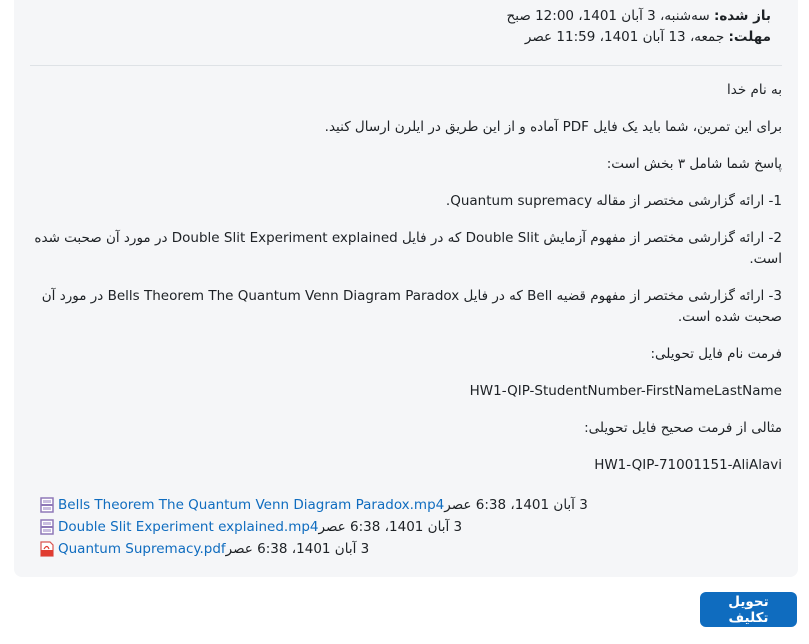  I want to click on attachment-link: Double Slit Experiment explained.mp4, so click(188, 527).